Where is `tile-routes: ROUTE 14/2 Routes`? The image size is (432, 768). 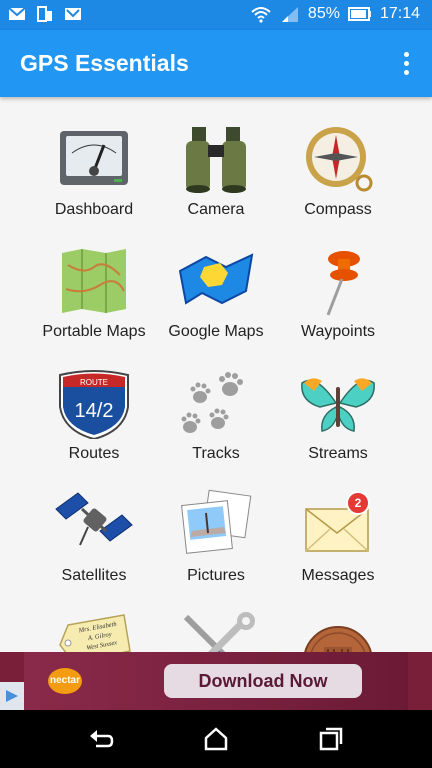
tile-routes: ROUTE 14/2 Routes is located at coordinates (94, 408).